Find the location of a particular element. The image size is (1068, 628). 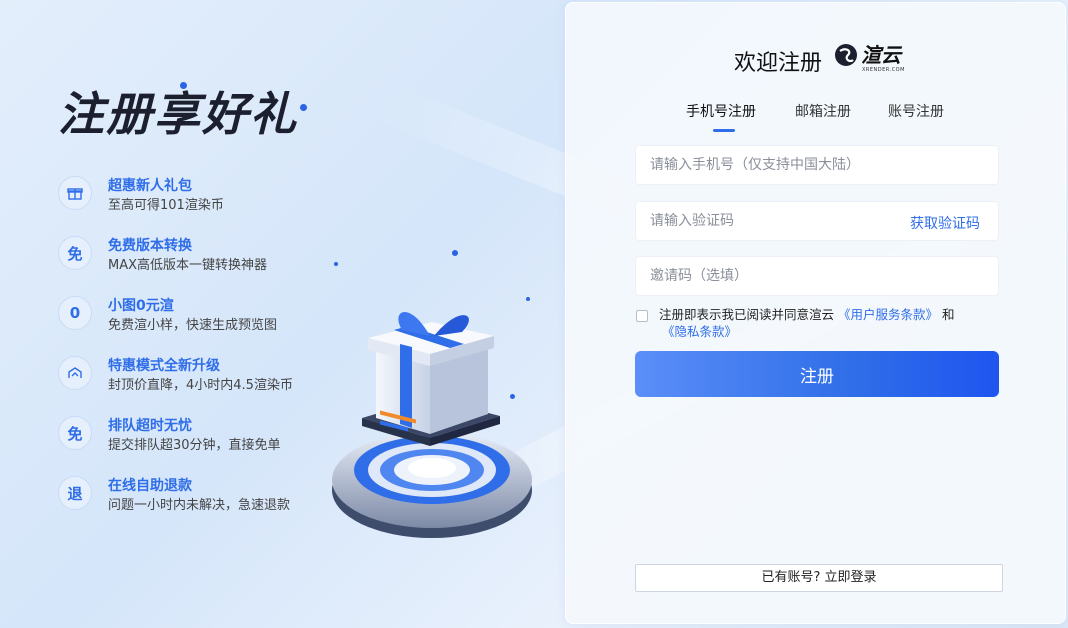

phone-input is located at coordinates (817, 165).